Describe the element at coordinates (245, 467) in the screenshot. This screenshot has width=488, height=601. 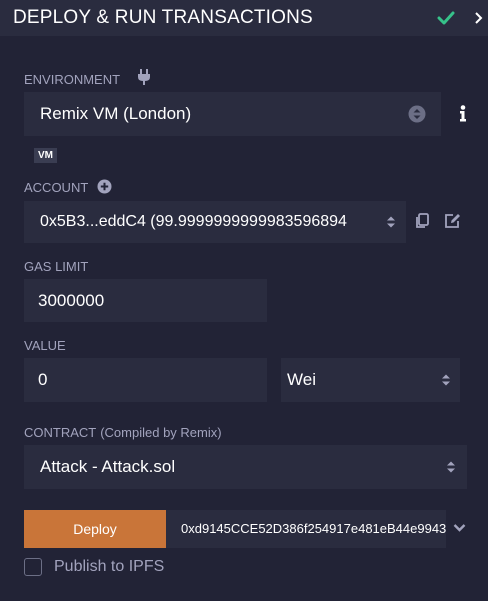
I see `contract-select: Attack - Attack.sol` at that location.